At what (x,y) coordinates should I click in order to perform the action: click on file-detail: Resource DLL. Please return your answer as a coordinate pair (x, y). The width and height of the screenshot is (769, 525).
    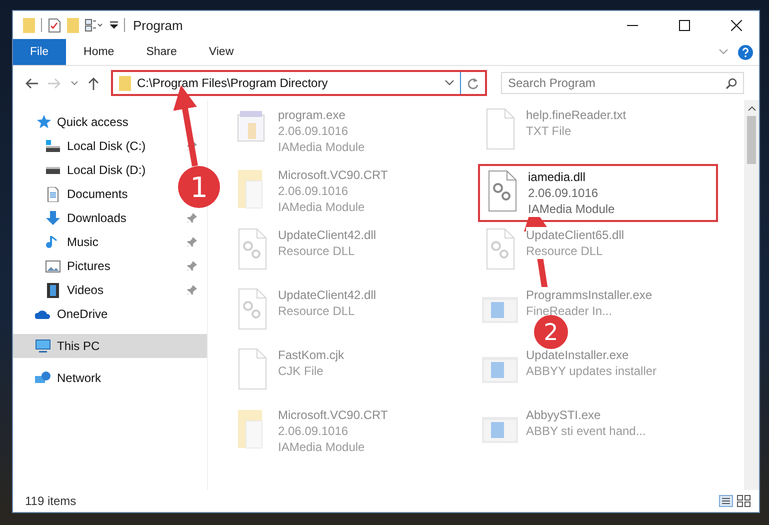
    Looking at the image, I should click on (564, 251).